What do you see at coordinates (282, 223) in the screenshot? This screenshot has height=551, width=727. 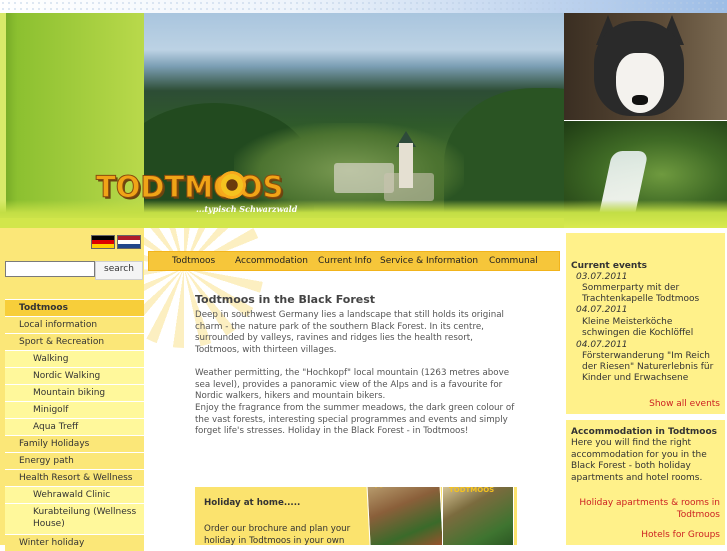 I see `header-green-band-lower` at bounding box center [282, 223].